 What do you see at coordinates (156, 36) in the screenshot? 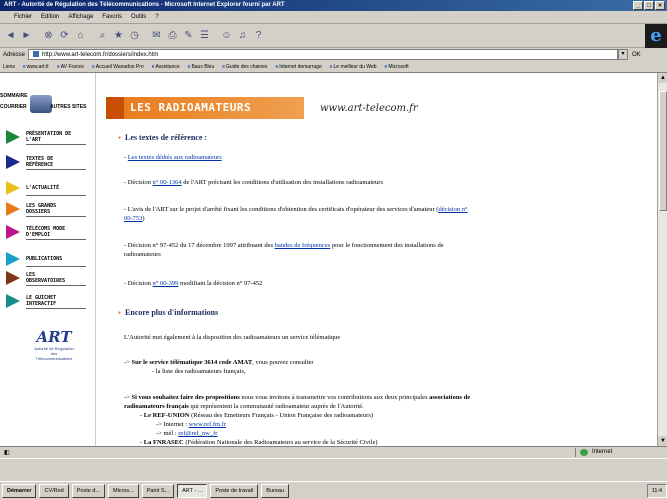
I see `mail-icon: ✉` at bounding box center [156, 36].